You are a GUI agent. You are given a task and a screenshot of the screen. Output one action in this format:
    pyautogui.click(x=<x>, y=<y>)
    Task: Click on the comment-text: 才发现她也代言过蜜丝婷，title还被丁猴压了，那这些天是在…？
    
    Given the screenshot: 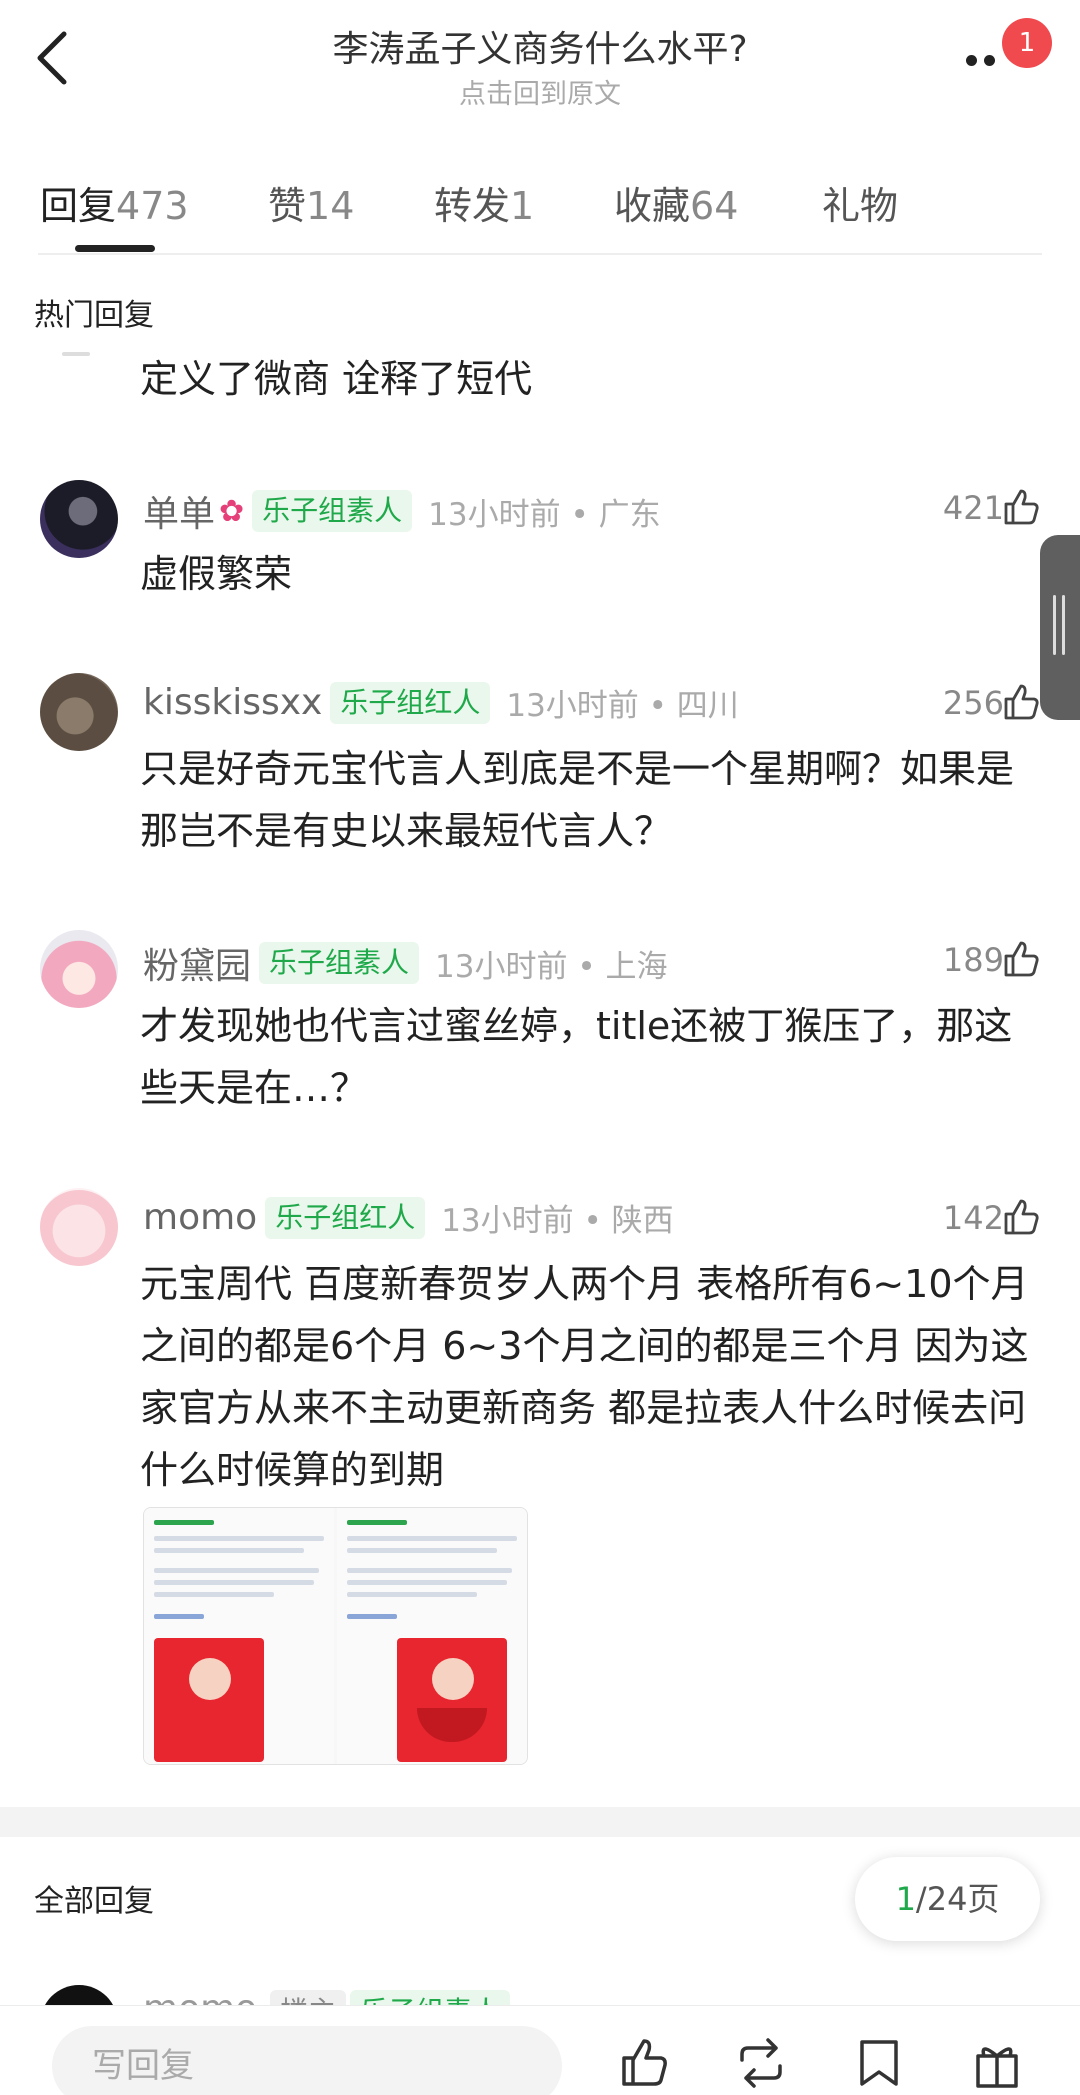 What is the action you would take?
    pyautogui.click(x=576, y=1057)
    